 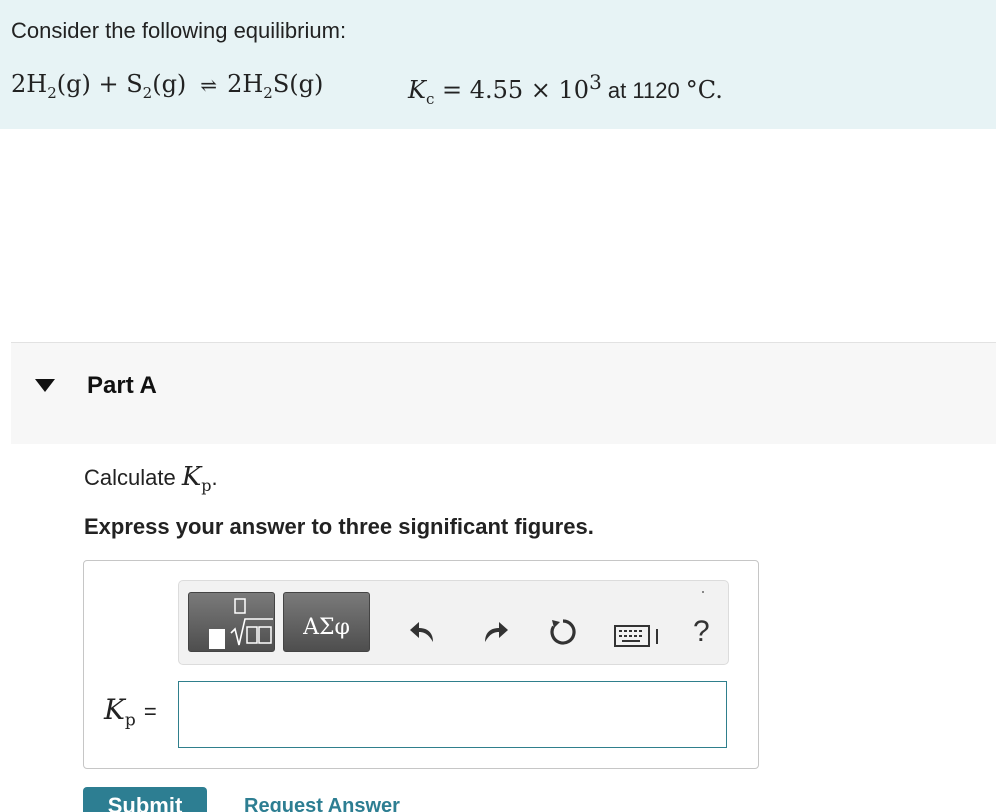 What do you see at coordinates (133, 477) in the screenshot?
I see `prompt-text: Calculate` at bounding box center [133, 477].